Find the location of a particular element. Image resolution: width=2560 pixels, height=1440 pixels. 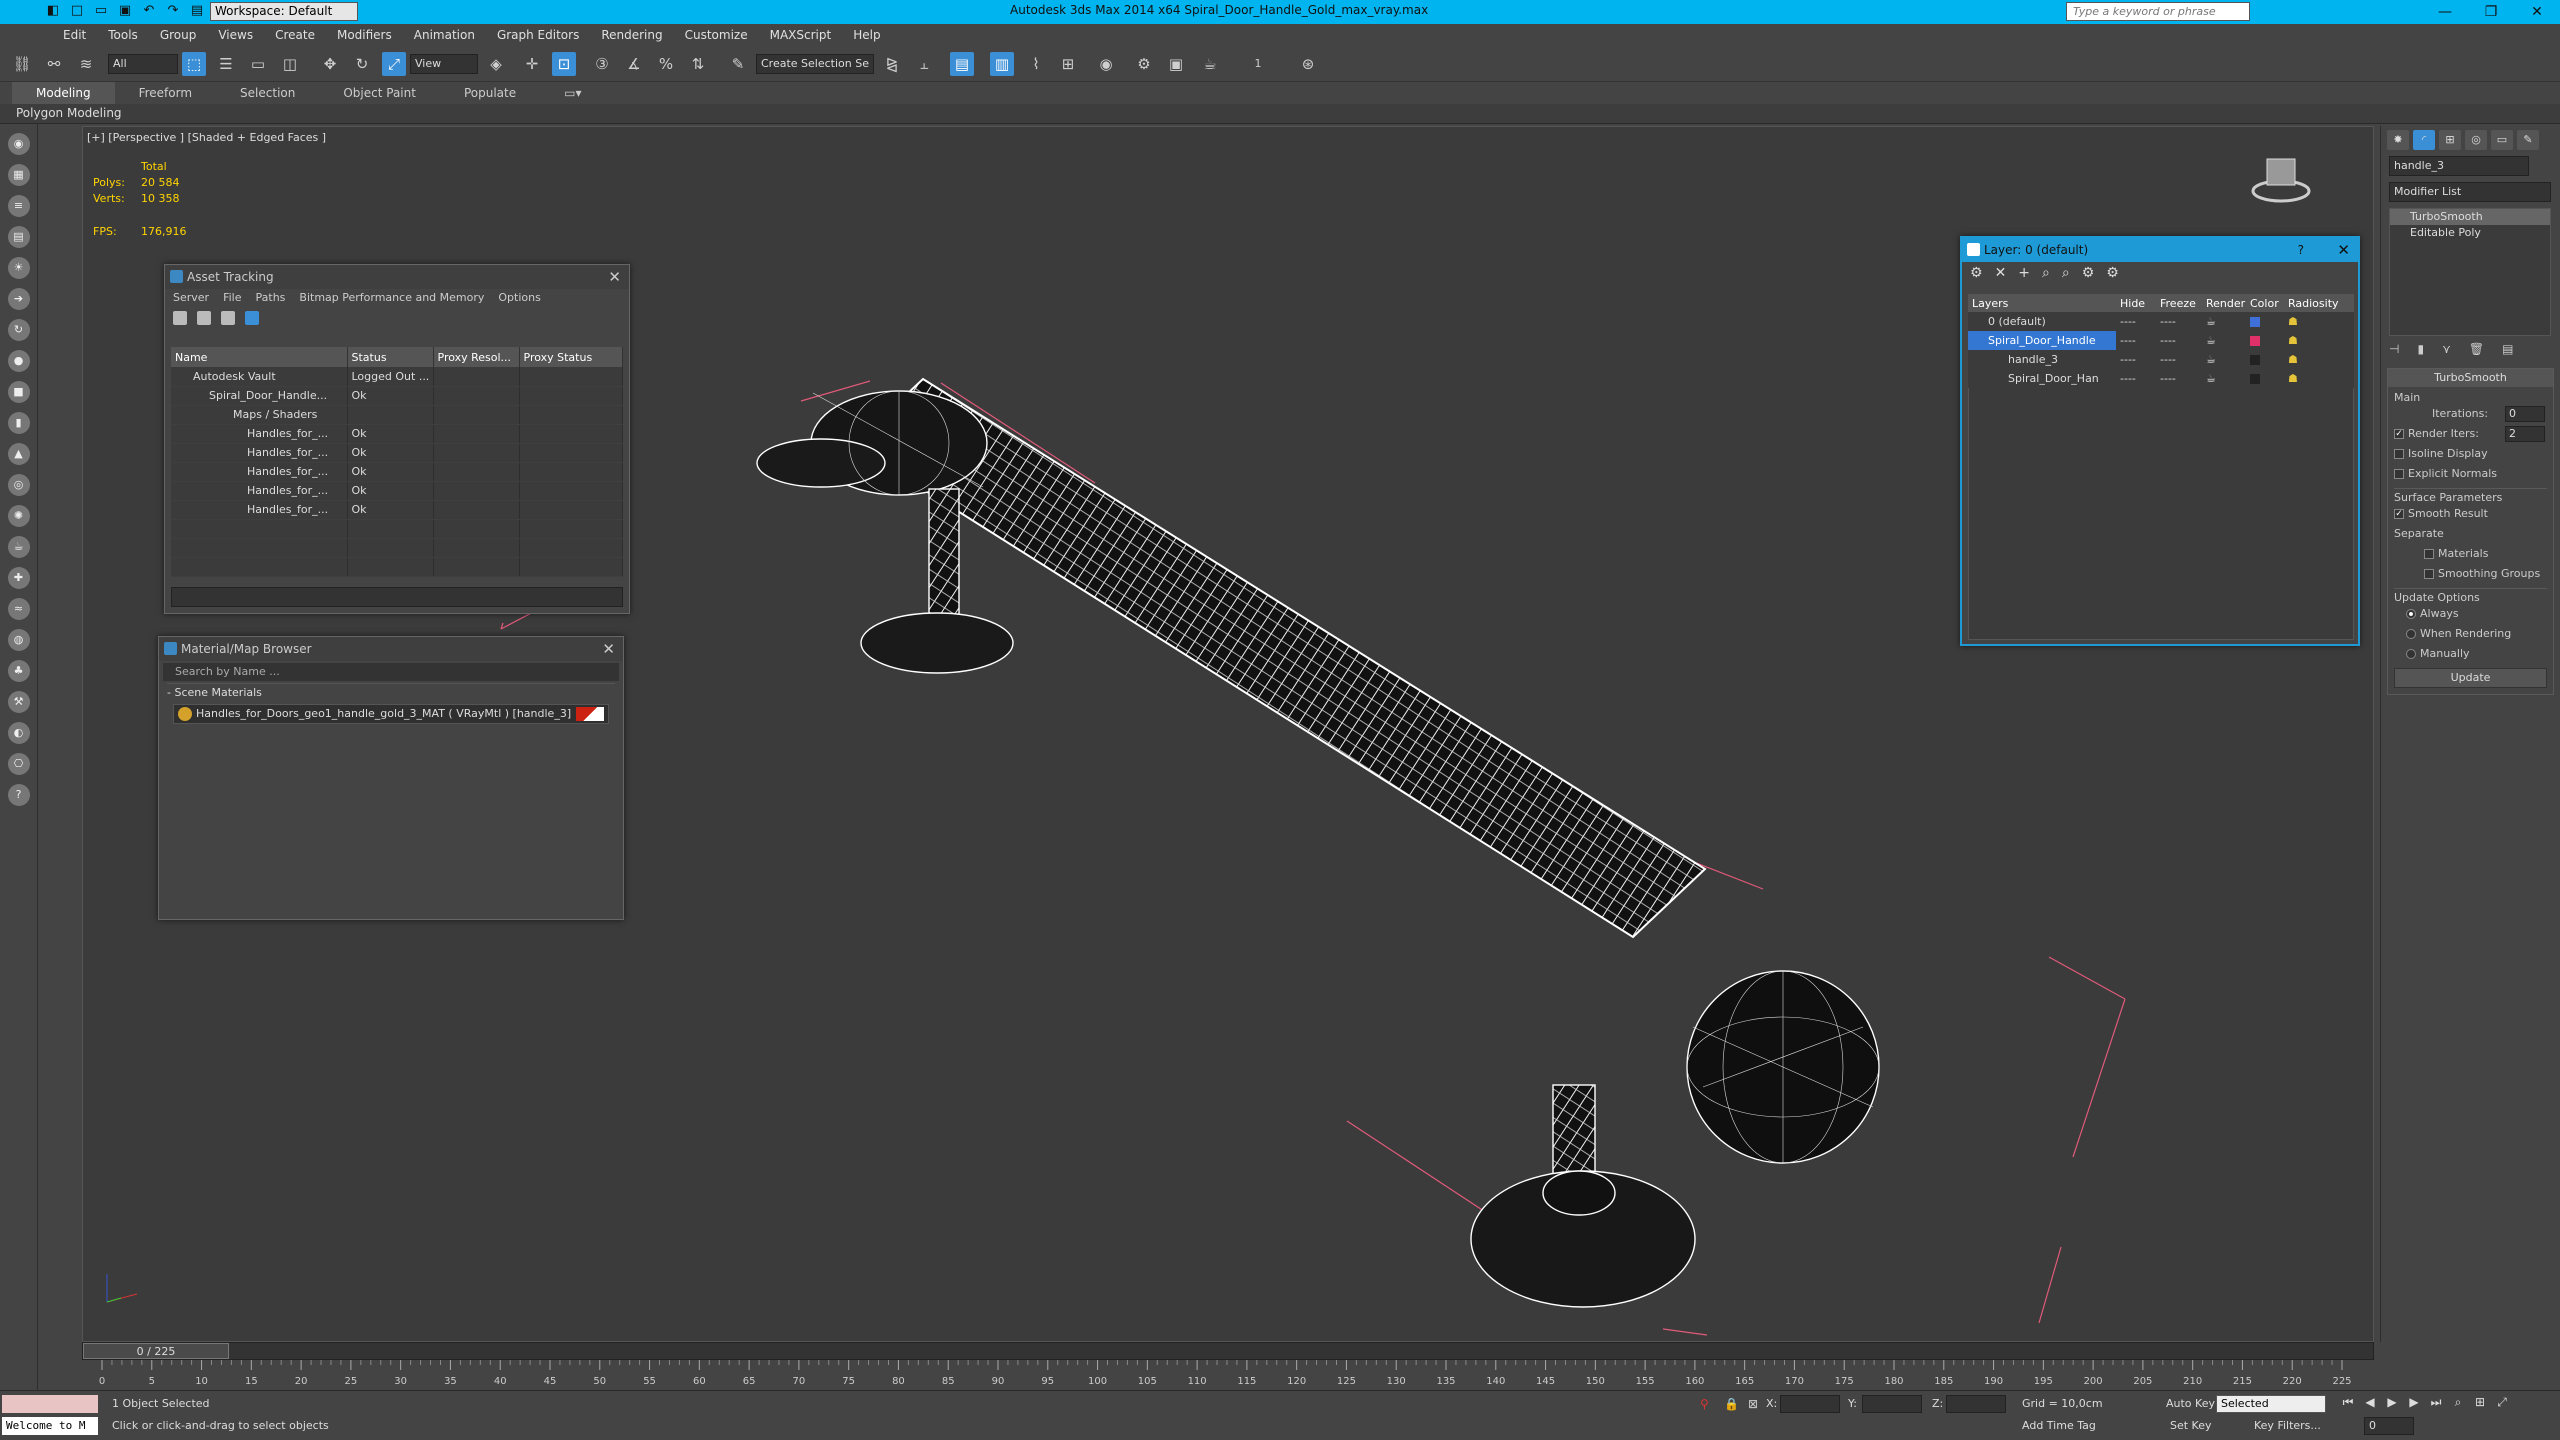

material-sphere-icon: ◐ is located at coordinates (18, 733).